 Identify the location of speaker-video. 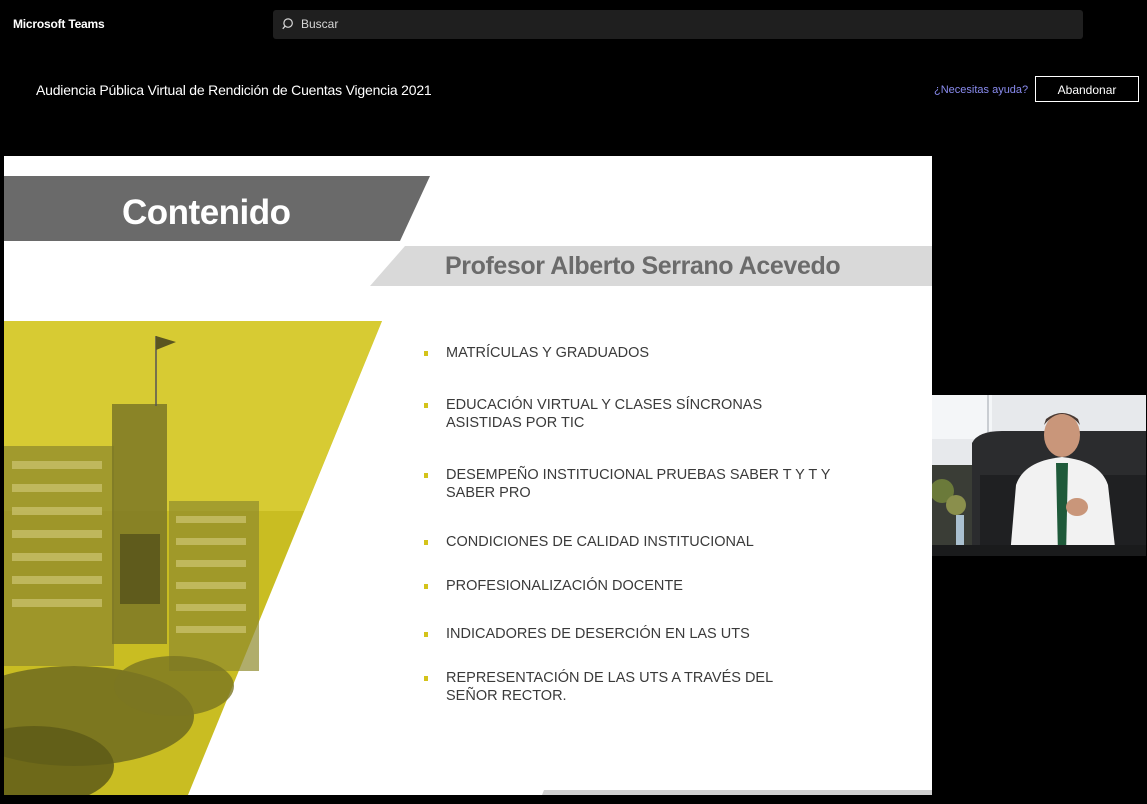
(1039, 475).